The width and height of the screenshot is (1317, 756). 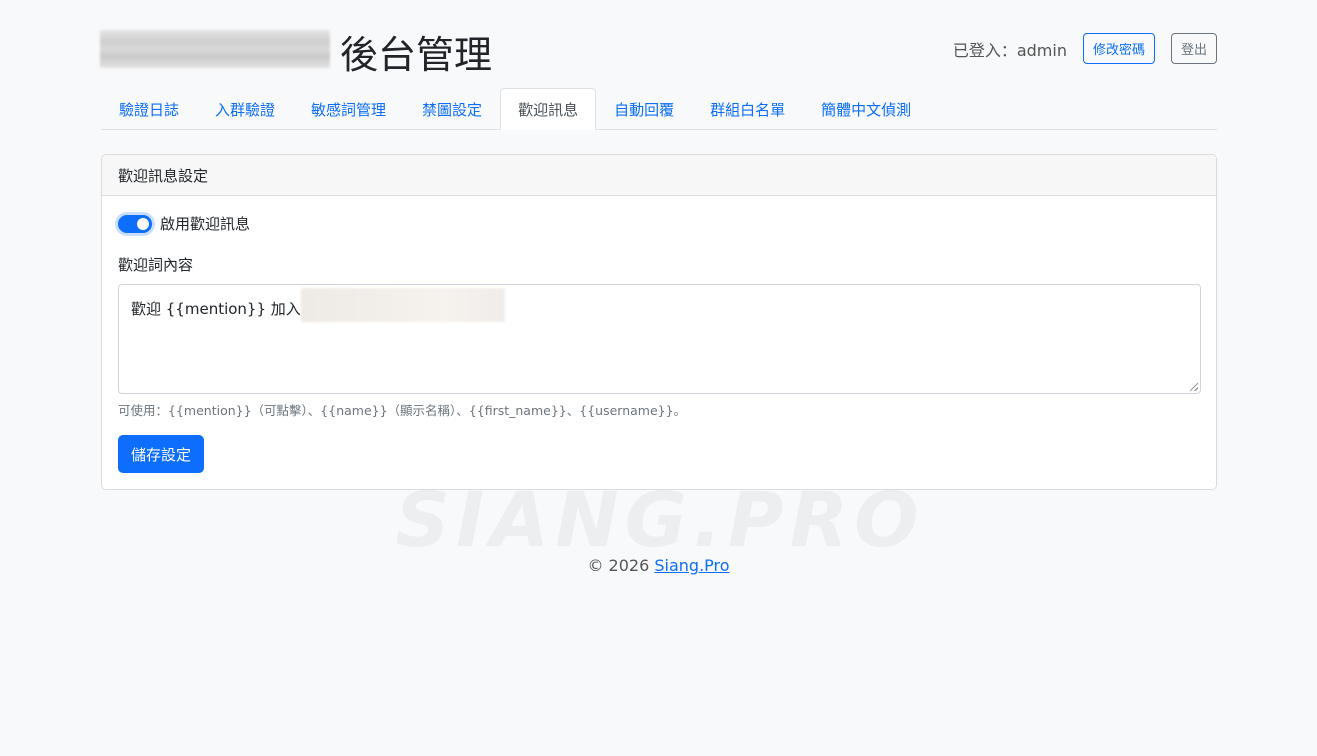 I want to click on resize-handle-icon, so click(x=1194, y=387).